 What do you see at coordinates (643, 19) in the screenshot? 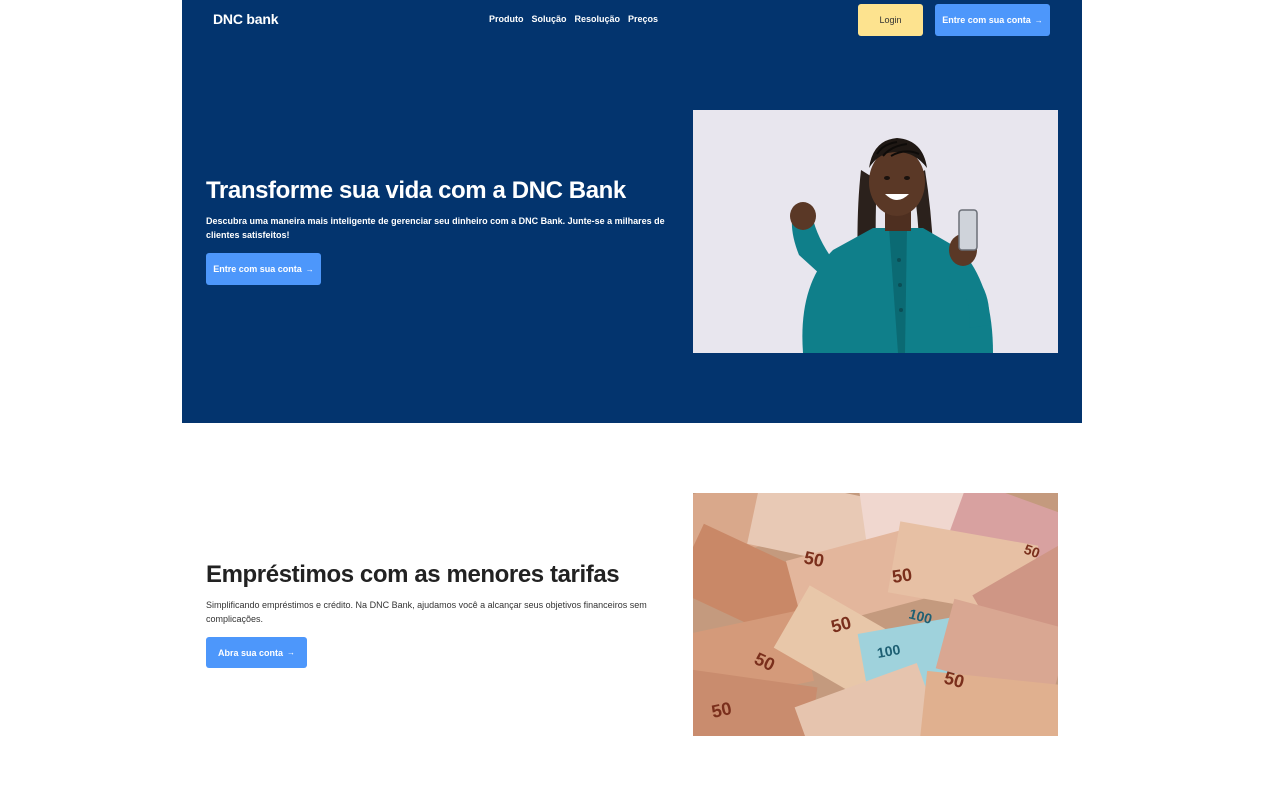
I see `nav-link-precos: Preços` at bounding box center [643, 19].